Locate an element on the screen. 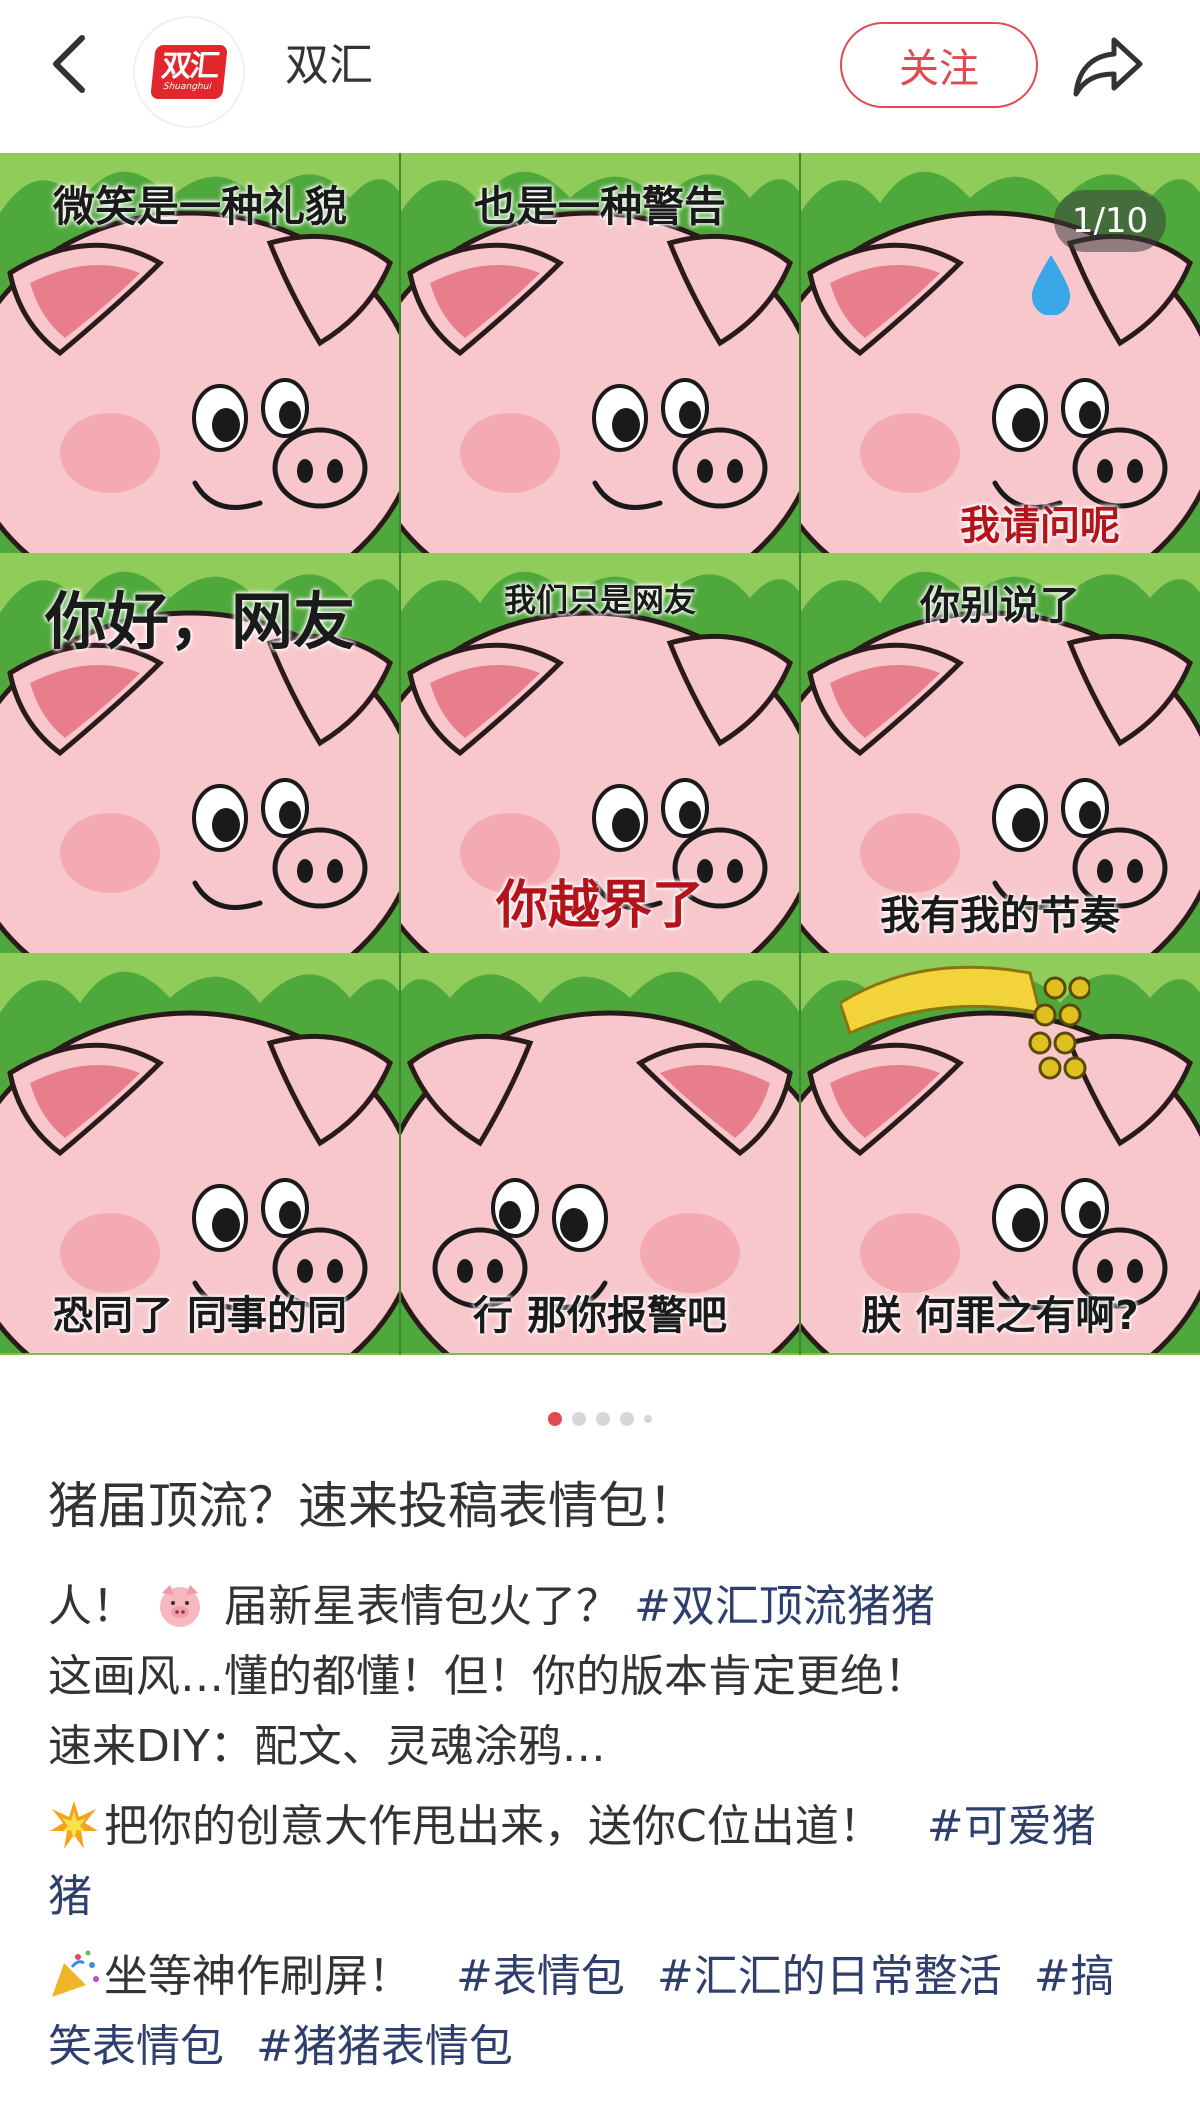 The height and width of the screenshot is (2117, 1200). meme-caption: 我有我的节奏 is located at coordinates (1000, 916).